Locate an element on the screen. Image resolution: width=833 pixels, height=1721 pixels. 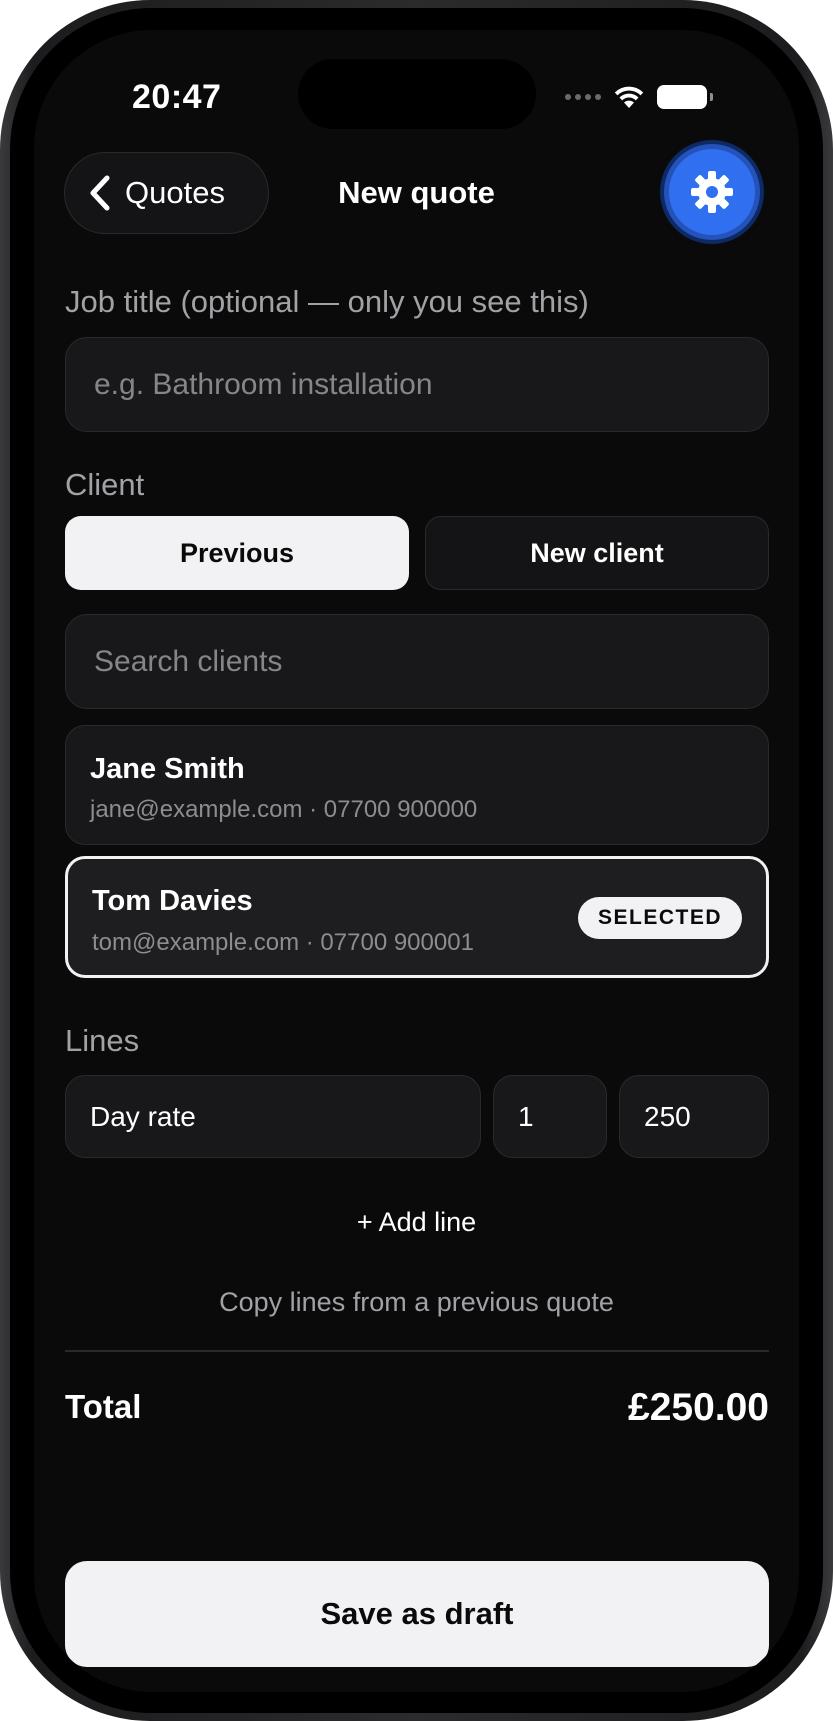
battery-icon is located at coordinates (685, 97).